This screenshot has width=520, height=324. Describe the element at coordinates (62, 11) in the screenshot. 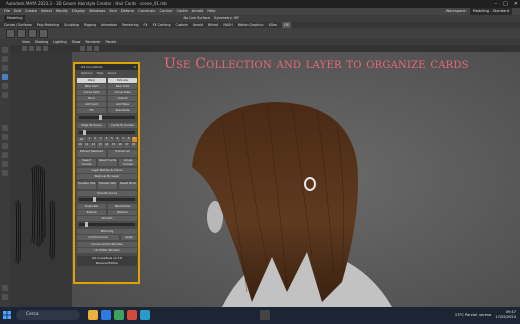

I see `menu-item-modify: Modify` at that location.